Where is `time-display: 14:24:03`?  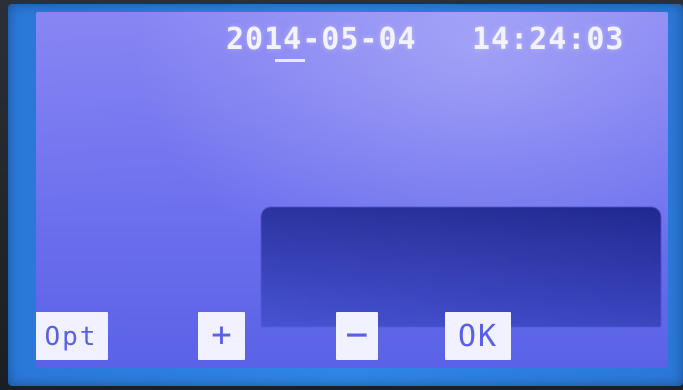
time-display: 14:24:03 is located at coordinates (548, 39).